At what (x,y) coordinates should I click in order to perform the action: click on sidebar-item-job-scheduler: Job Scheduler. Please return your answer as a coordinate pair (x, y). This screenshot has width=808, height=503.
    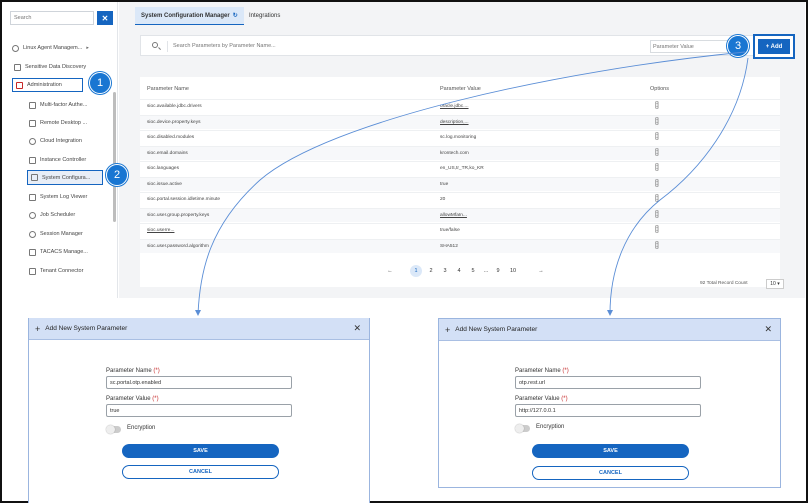
    Looking at the image, I should click on (52, 215).